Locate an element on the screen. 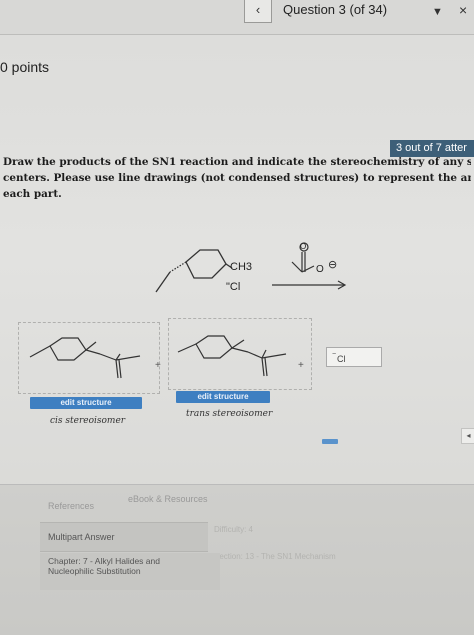 The width and height of the screenshot is (474, 635). chapter-line-1: Chapter: 7 - Alkyl Halides and is located at coordinates (104, 561).